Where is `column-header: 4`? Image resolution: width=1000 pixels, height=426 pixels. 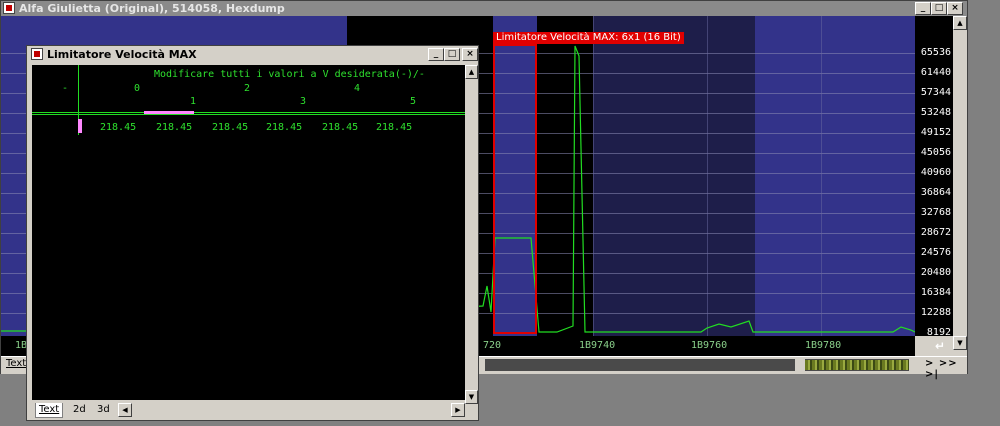 column-header: 4 is located at coordinates (357, 88).